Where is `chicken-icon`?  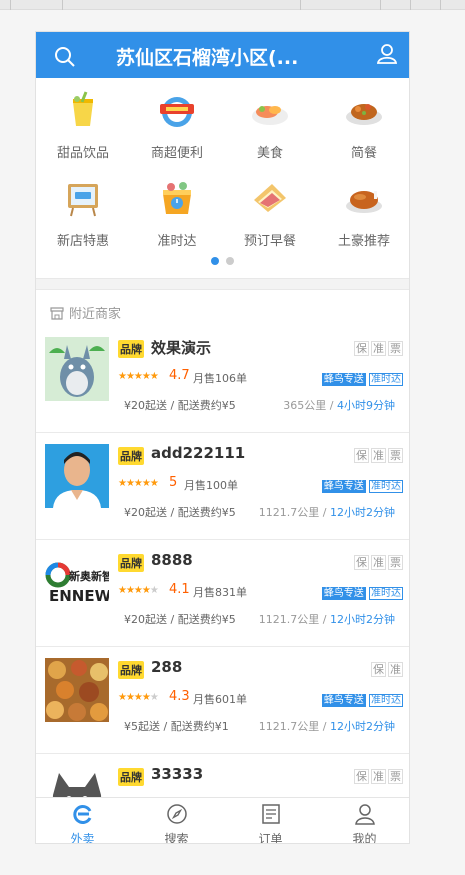
chicken-icon is located at coordinates (364, 202).